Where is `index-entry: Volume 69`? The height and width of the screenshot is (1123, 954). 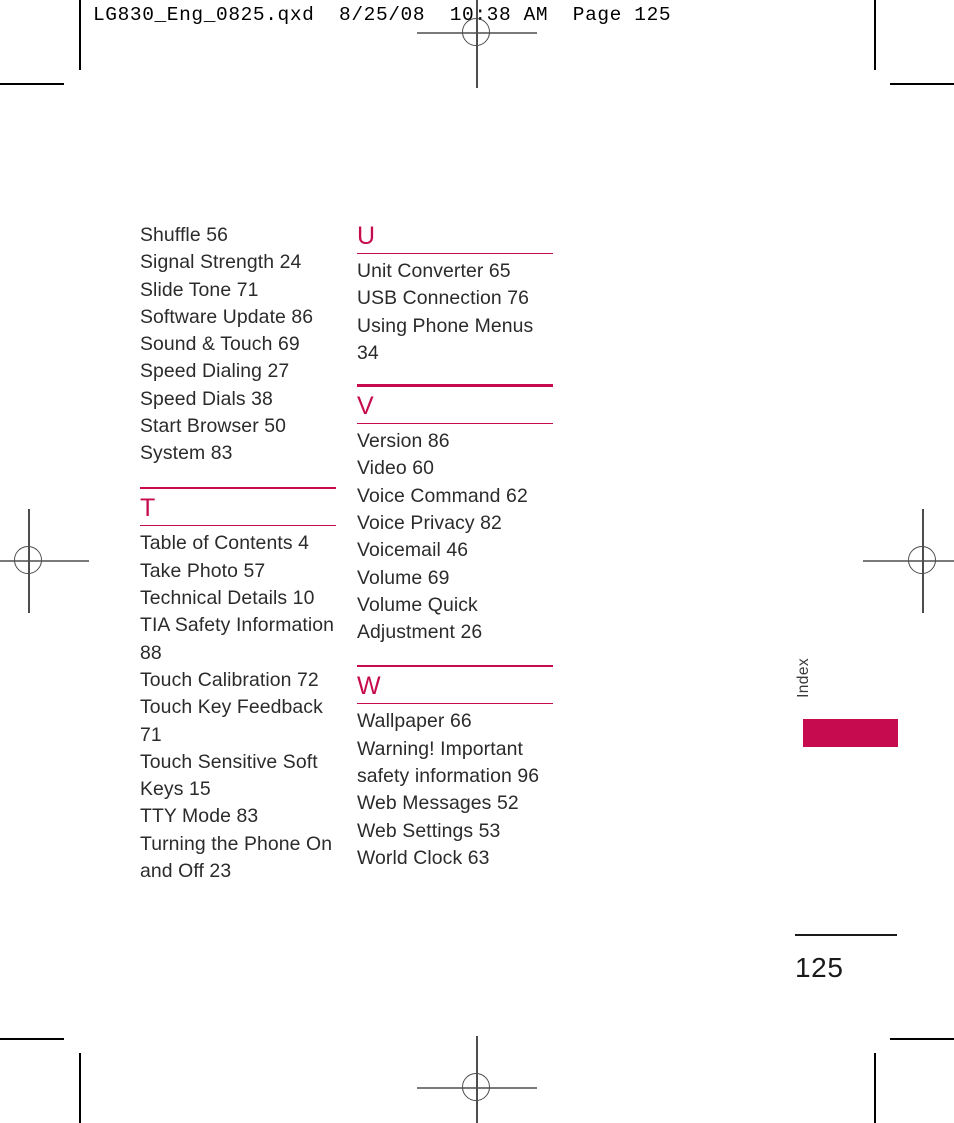
index-entry: Volume 69 is located at coordinates (403, 577).